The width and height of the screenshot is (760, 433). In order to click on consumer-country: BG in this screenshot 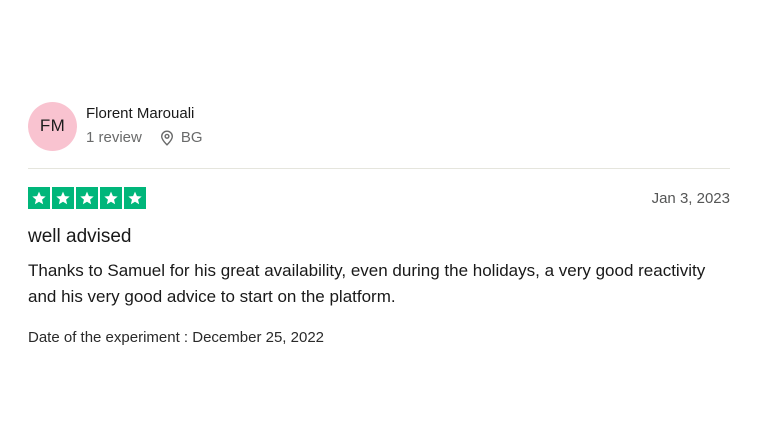, I will do `click(191, 137)`.